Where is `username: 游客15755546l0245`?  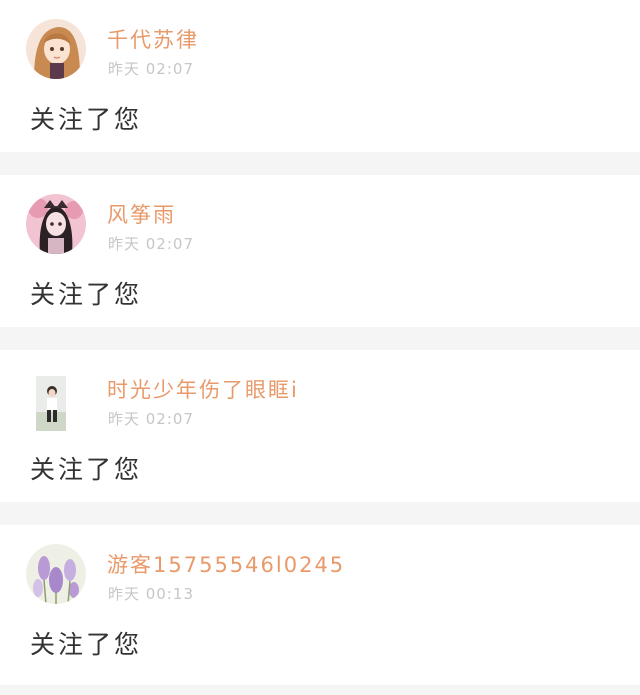
username: 游客15755546l0245 is located at coordinates (226, 564).